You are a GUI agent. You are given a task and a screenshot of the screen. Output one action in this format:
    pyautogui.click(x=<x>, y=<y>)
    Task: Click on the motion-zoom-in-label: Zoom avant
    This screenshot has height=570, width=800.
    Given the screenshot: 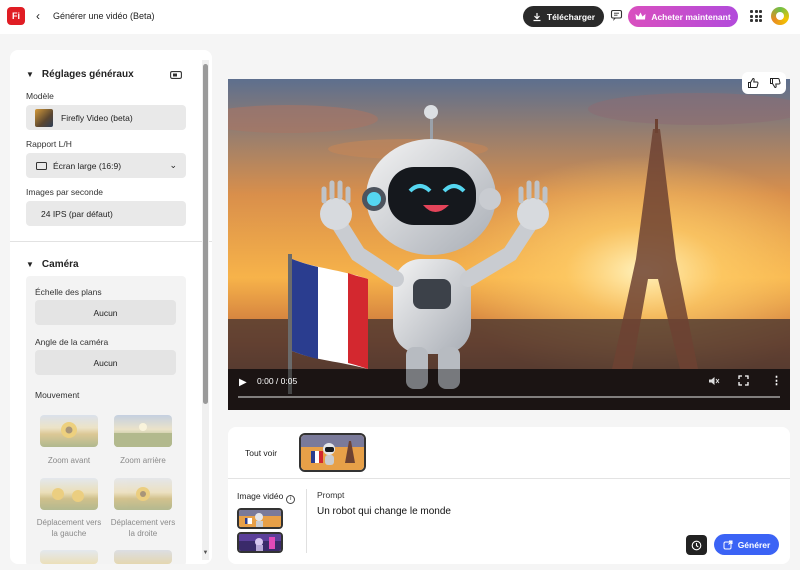 What is the action you would take?
    pyautogui.click(x=69, y=460)
    